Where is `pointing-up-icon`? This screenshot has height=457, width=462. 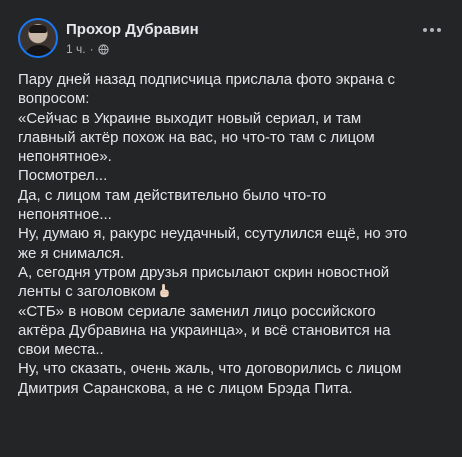 pointing-up-icon is located at coordinates (164, 291).